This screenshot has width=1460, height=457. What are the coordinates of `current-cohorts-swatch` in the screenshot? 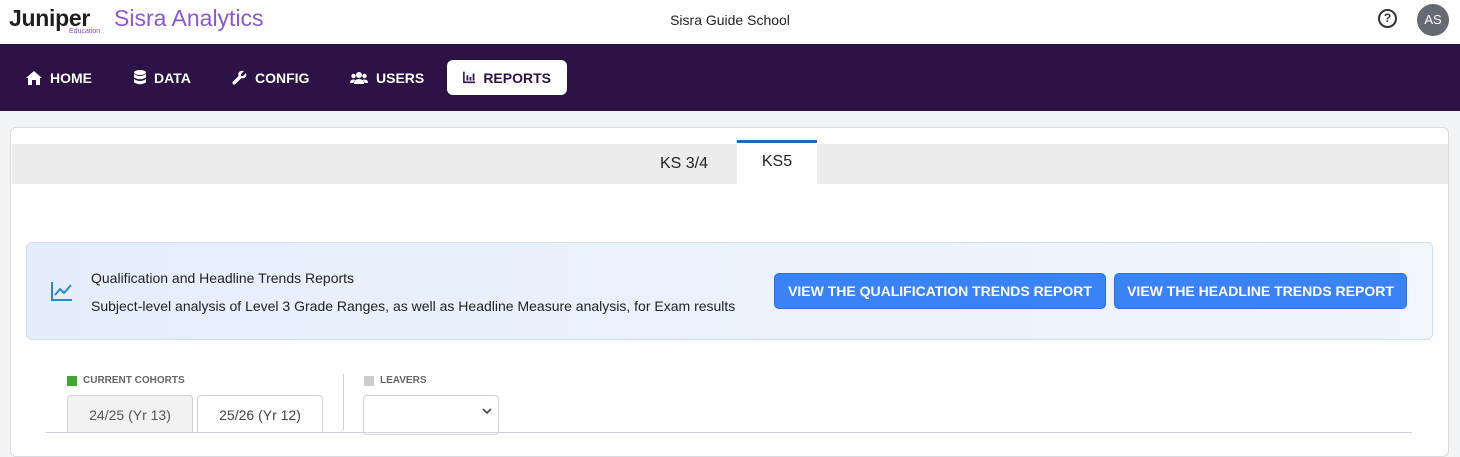 It's located at (72, 380).